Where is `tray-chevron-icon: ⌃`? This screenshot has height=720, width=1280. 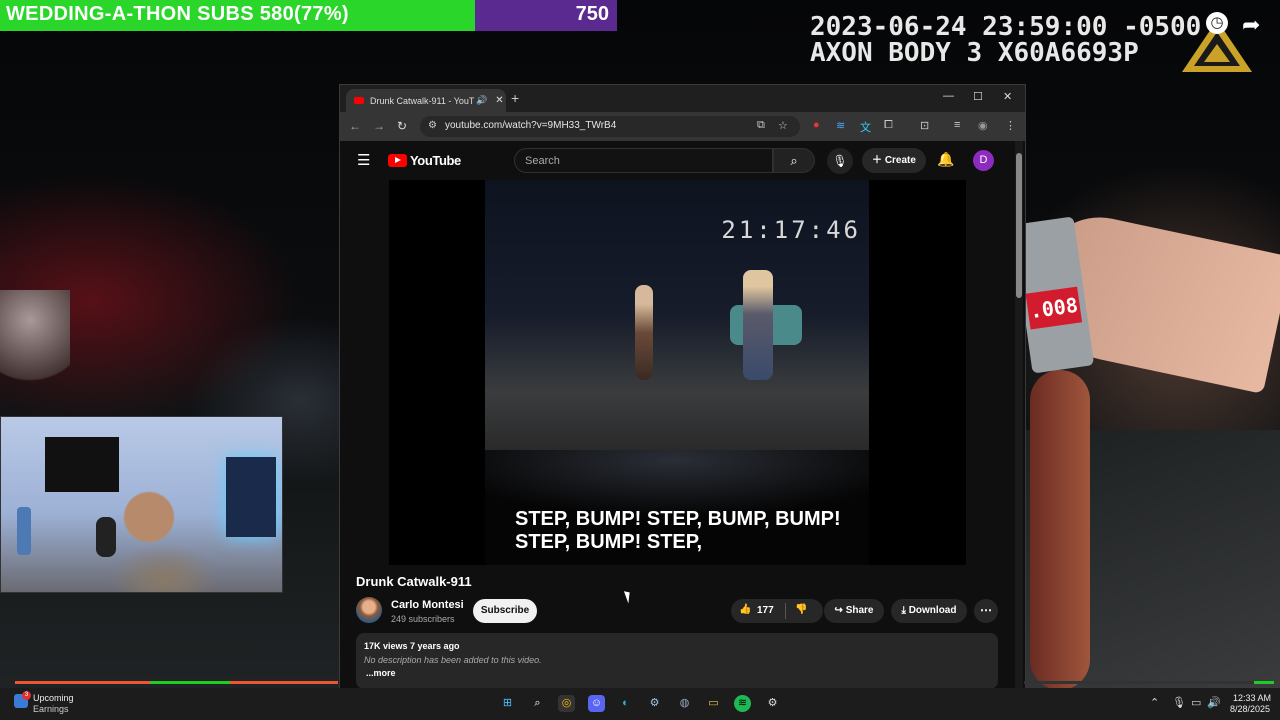 tray-chevron-icon: ⌃ is located at coordinates (1154, 702).